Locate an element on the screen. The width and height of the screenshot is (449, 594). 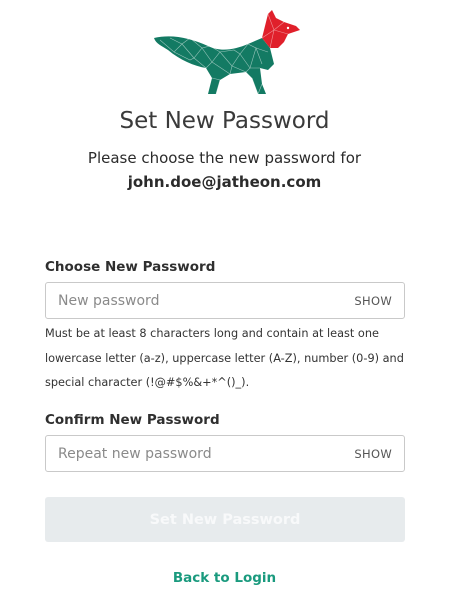
show-confirm-password-toggle: SHOW is located at coordinates (373, 454).